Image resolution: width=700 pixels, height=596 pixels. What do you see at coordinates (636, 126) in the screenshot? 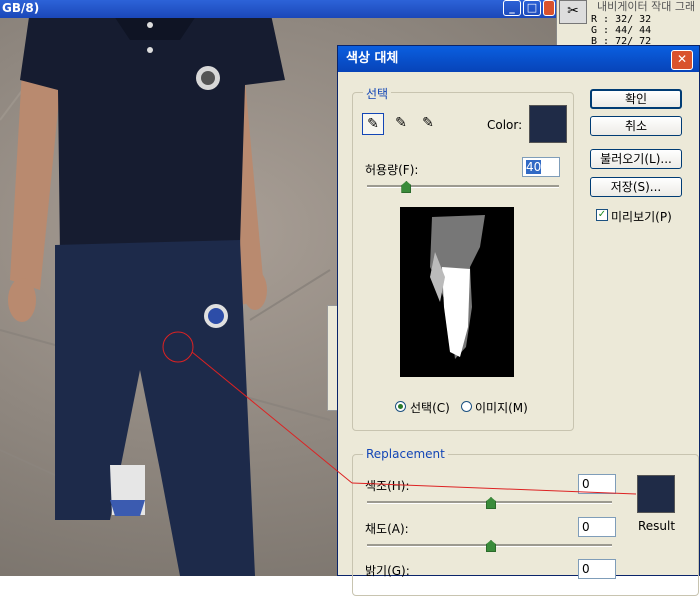
I see `cancel-button: 취소` at bounding box center [636, 126].